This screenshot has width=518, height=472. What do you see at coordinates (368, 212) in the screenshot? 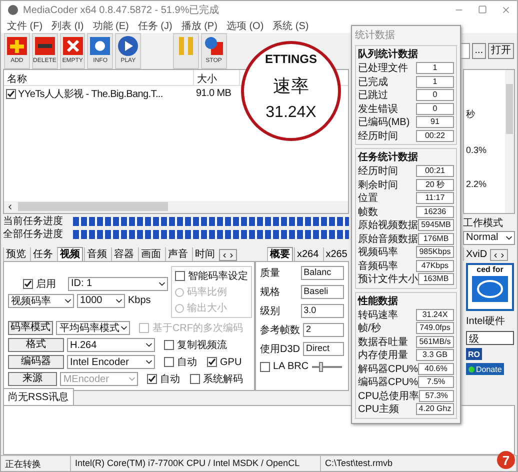
I see `stat-label: 帧数` at bounding box center [368, 212].